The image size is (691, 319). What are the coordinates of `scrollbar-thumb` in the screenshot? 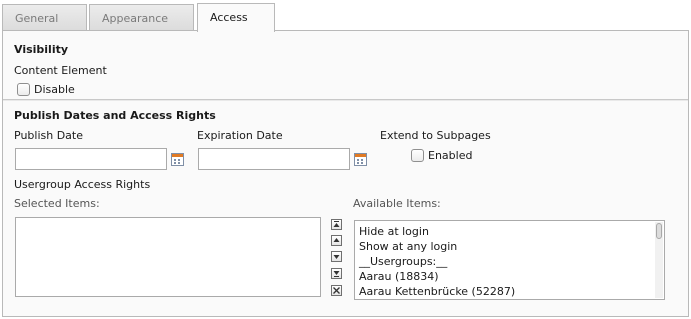 It's located at (659, 231).